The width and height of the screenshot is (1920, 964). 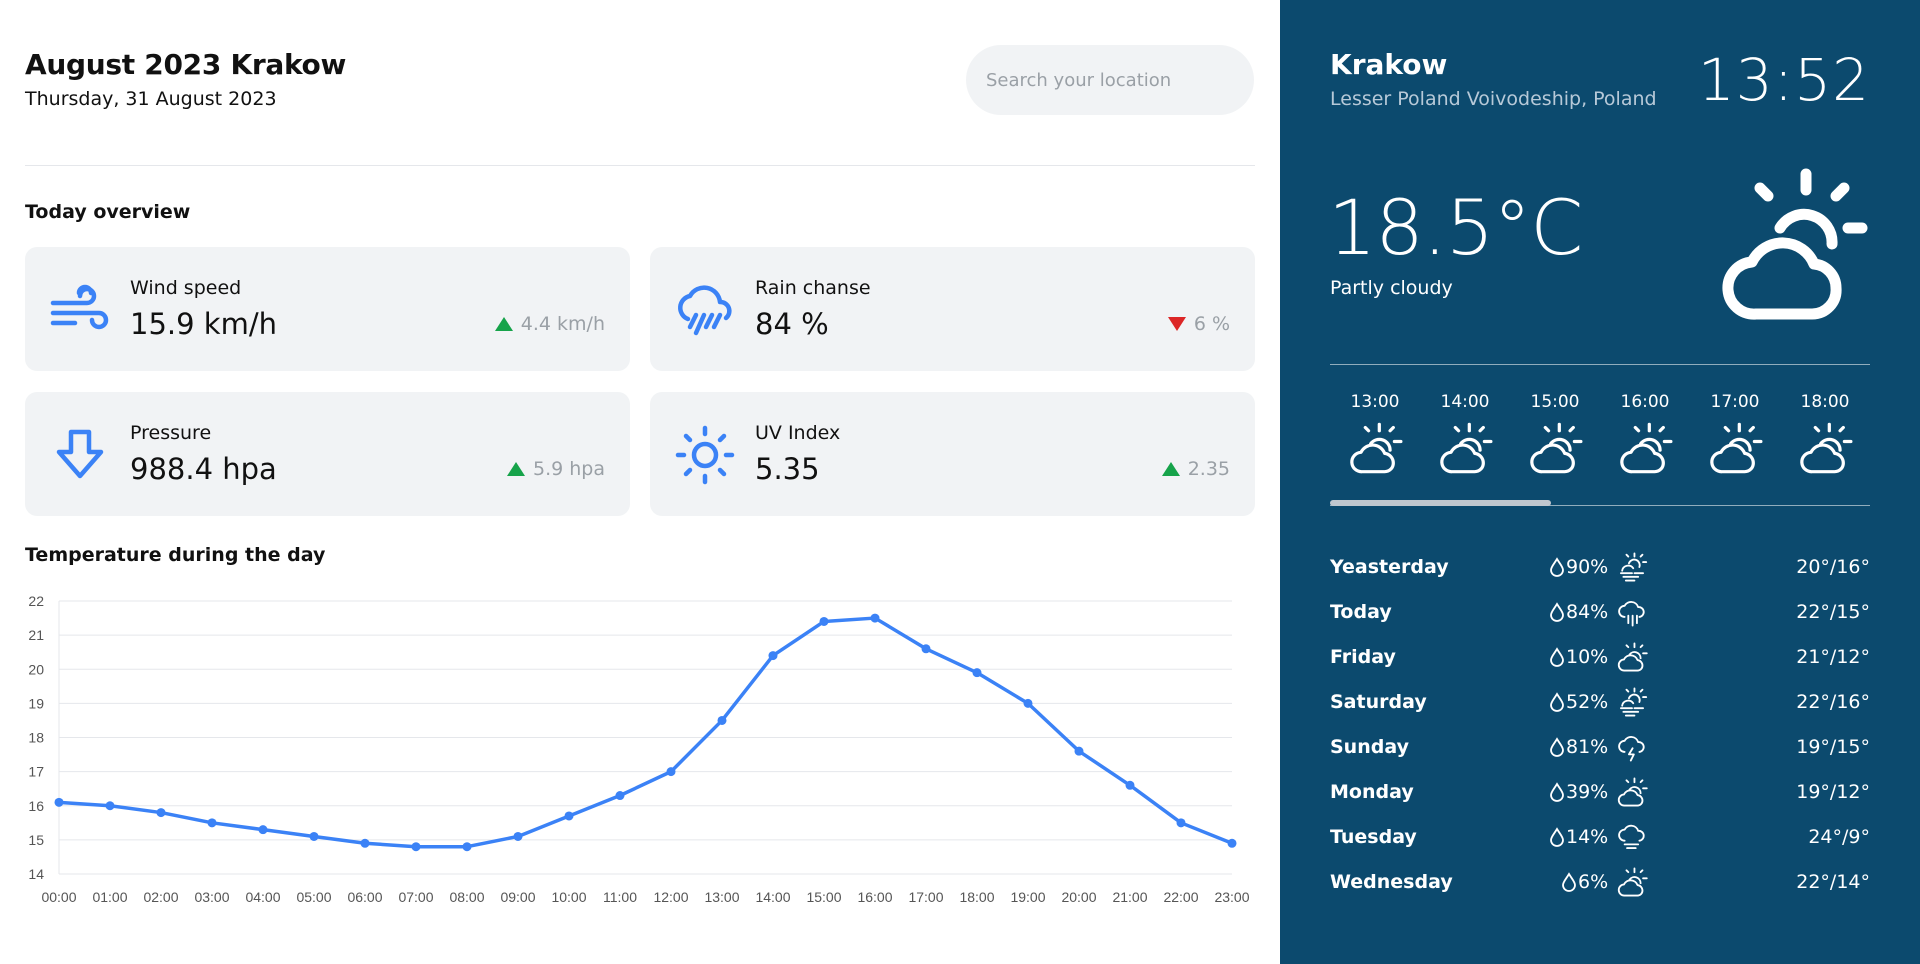 I want to click on chart-title: Temperature during the day, so click(x=175, y=555).